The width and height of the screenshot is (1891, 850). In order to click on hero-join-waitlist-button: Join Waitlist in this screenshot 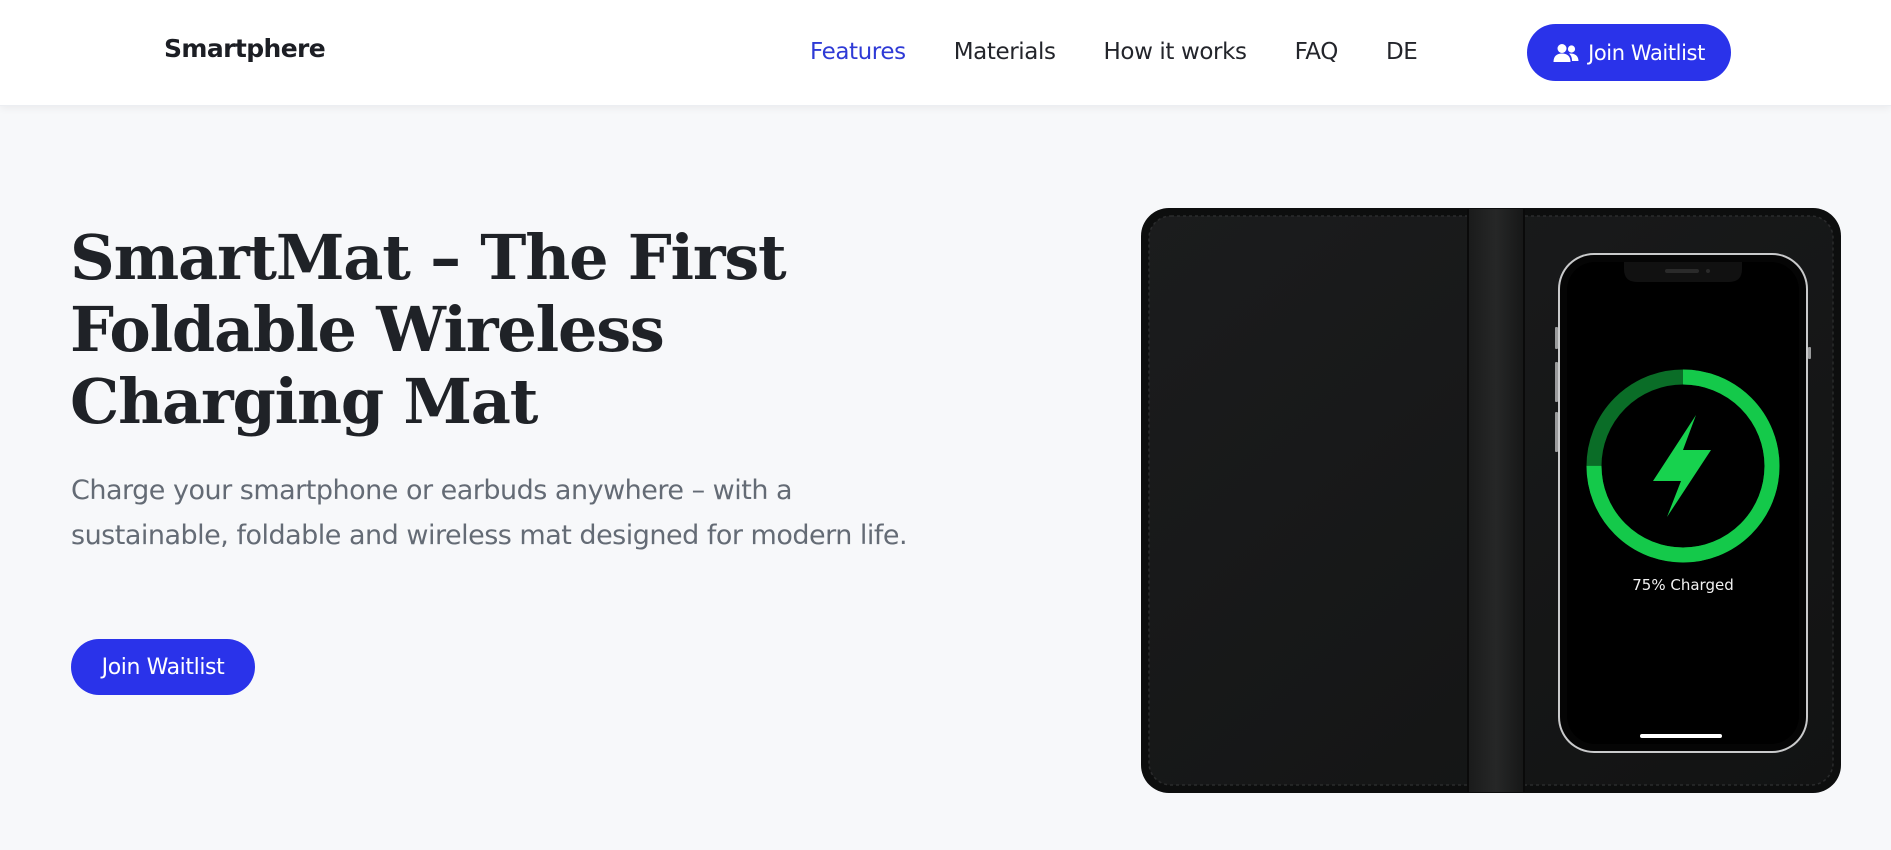, I will do `click(163, 667)`.